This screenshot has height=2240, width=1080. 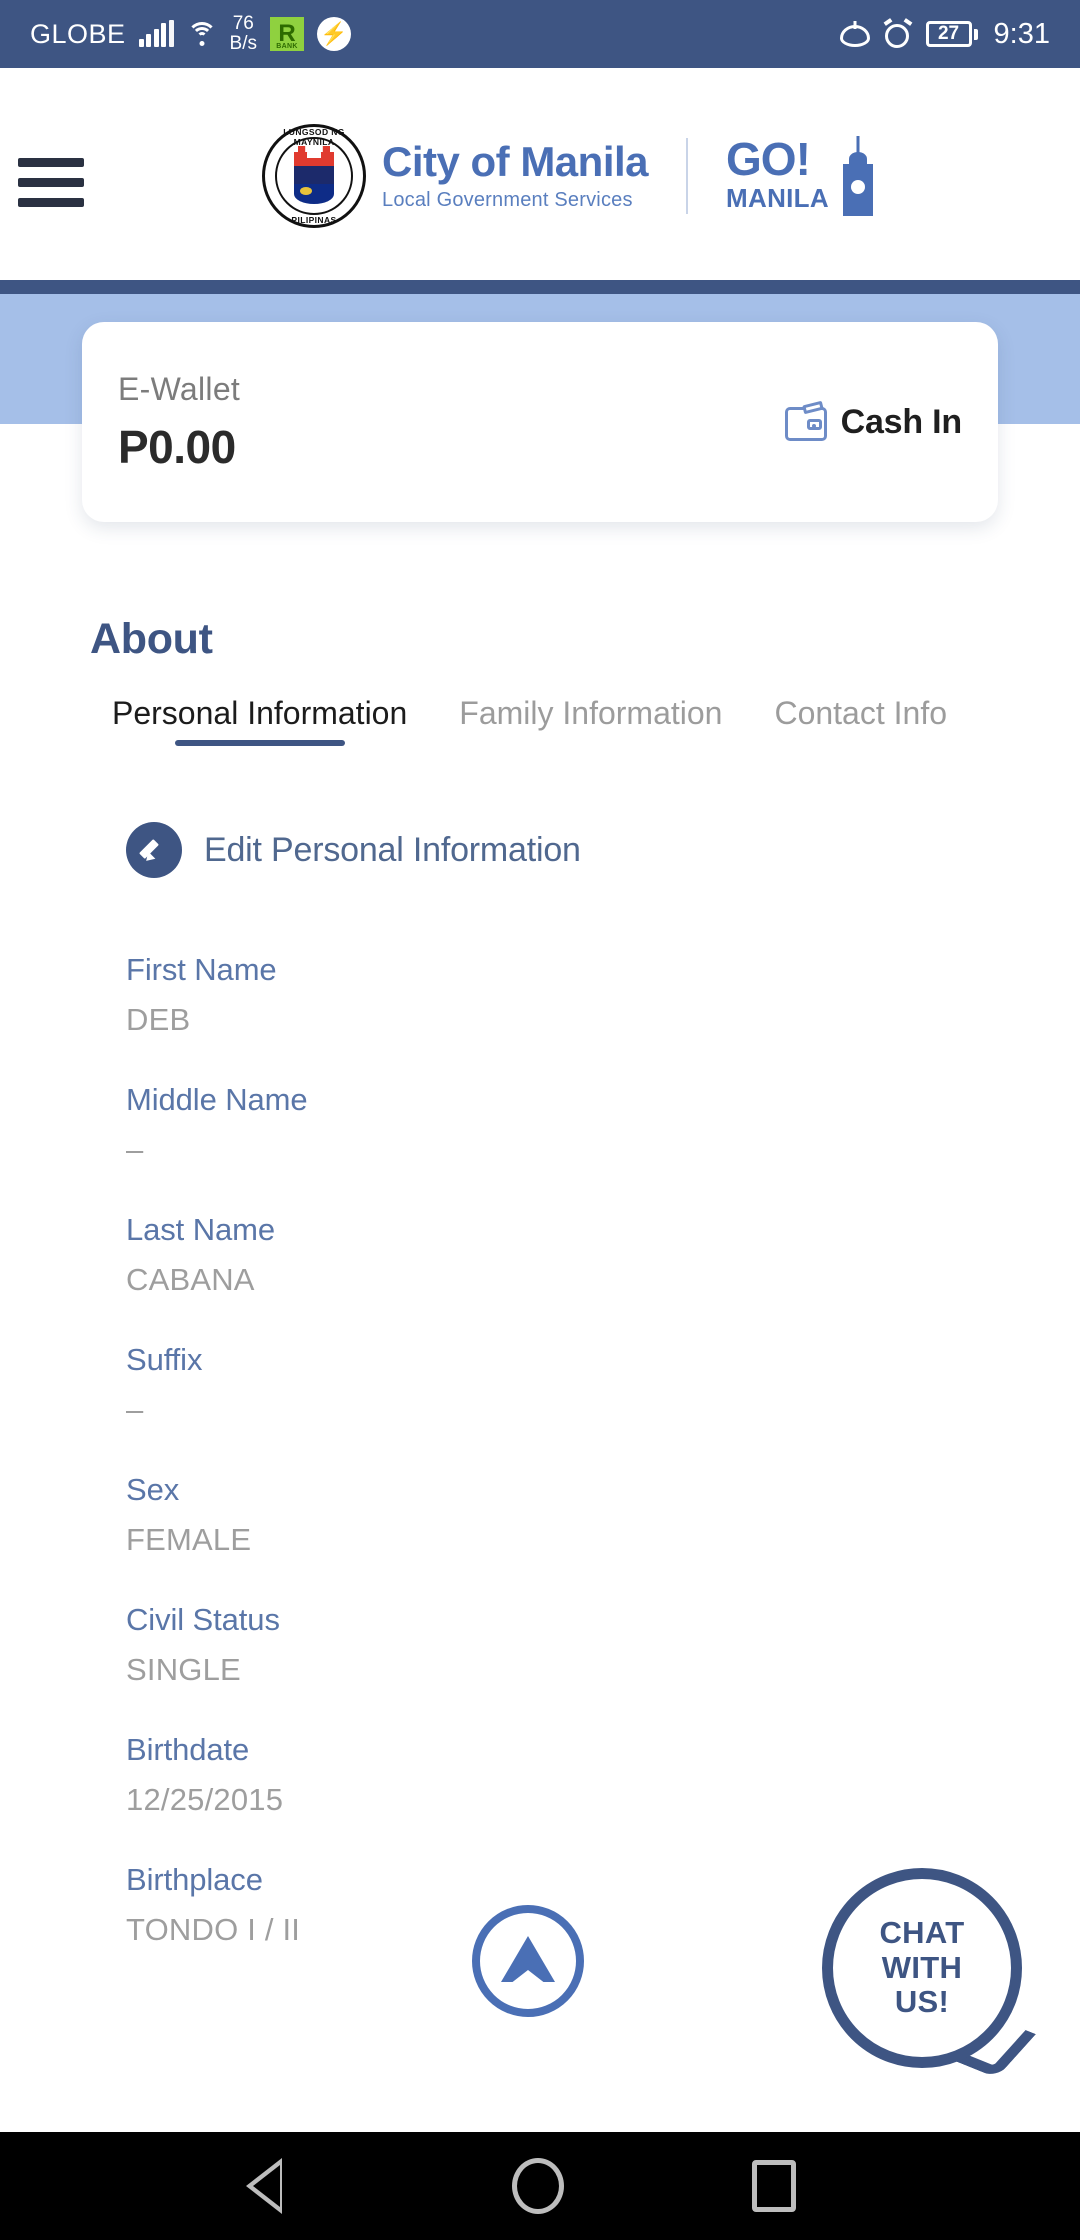 What do you see at coordinates (151, 639) in the screenshot?
I see `page-title: About` at bounding box center [151, 639].